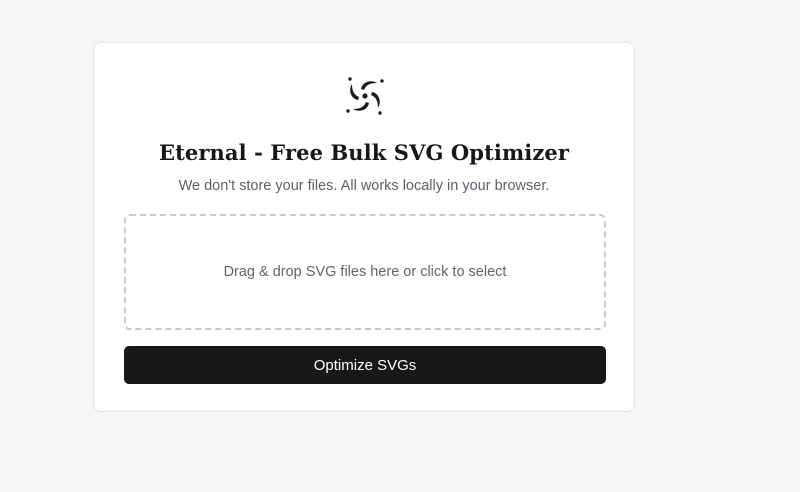 This screenshot has height=492, width=800. What do you see at coordinates (365, 365) in the screenshot?
I see `optimize-svgs-button: Optimize SVGs` at bounding box center [365, 365].